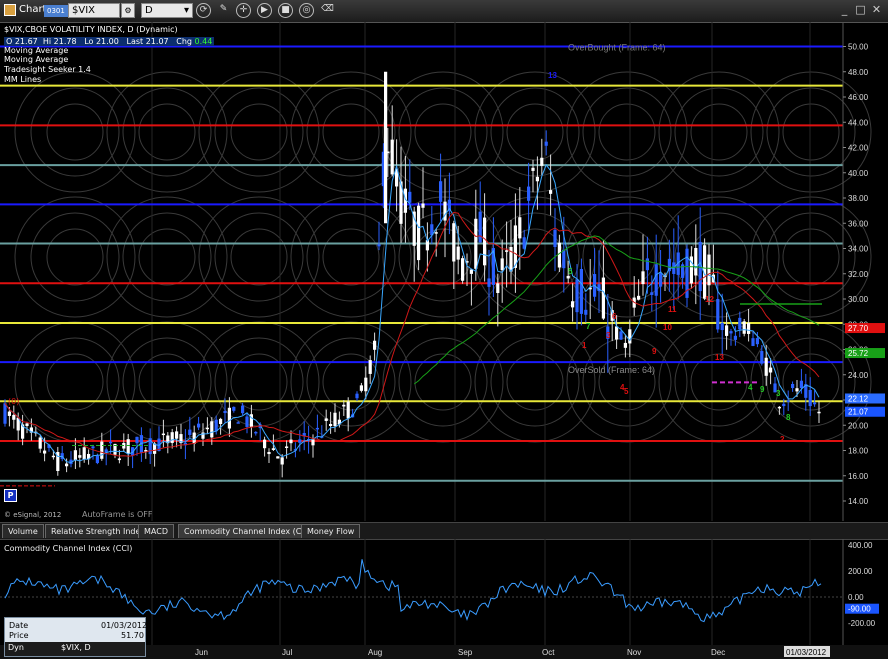 The width and height of the screenshot is (888, 659). Describe the element at coordinates (128, 10) in the screenshot. I see `symbol-settings-icon: ⚙` at that location.